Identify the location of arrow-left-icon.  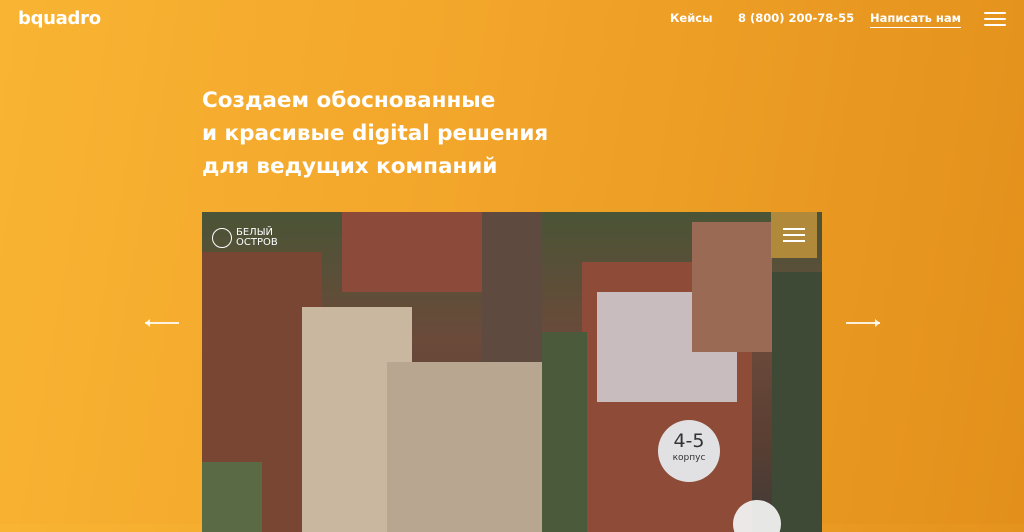
(162, 323).